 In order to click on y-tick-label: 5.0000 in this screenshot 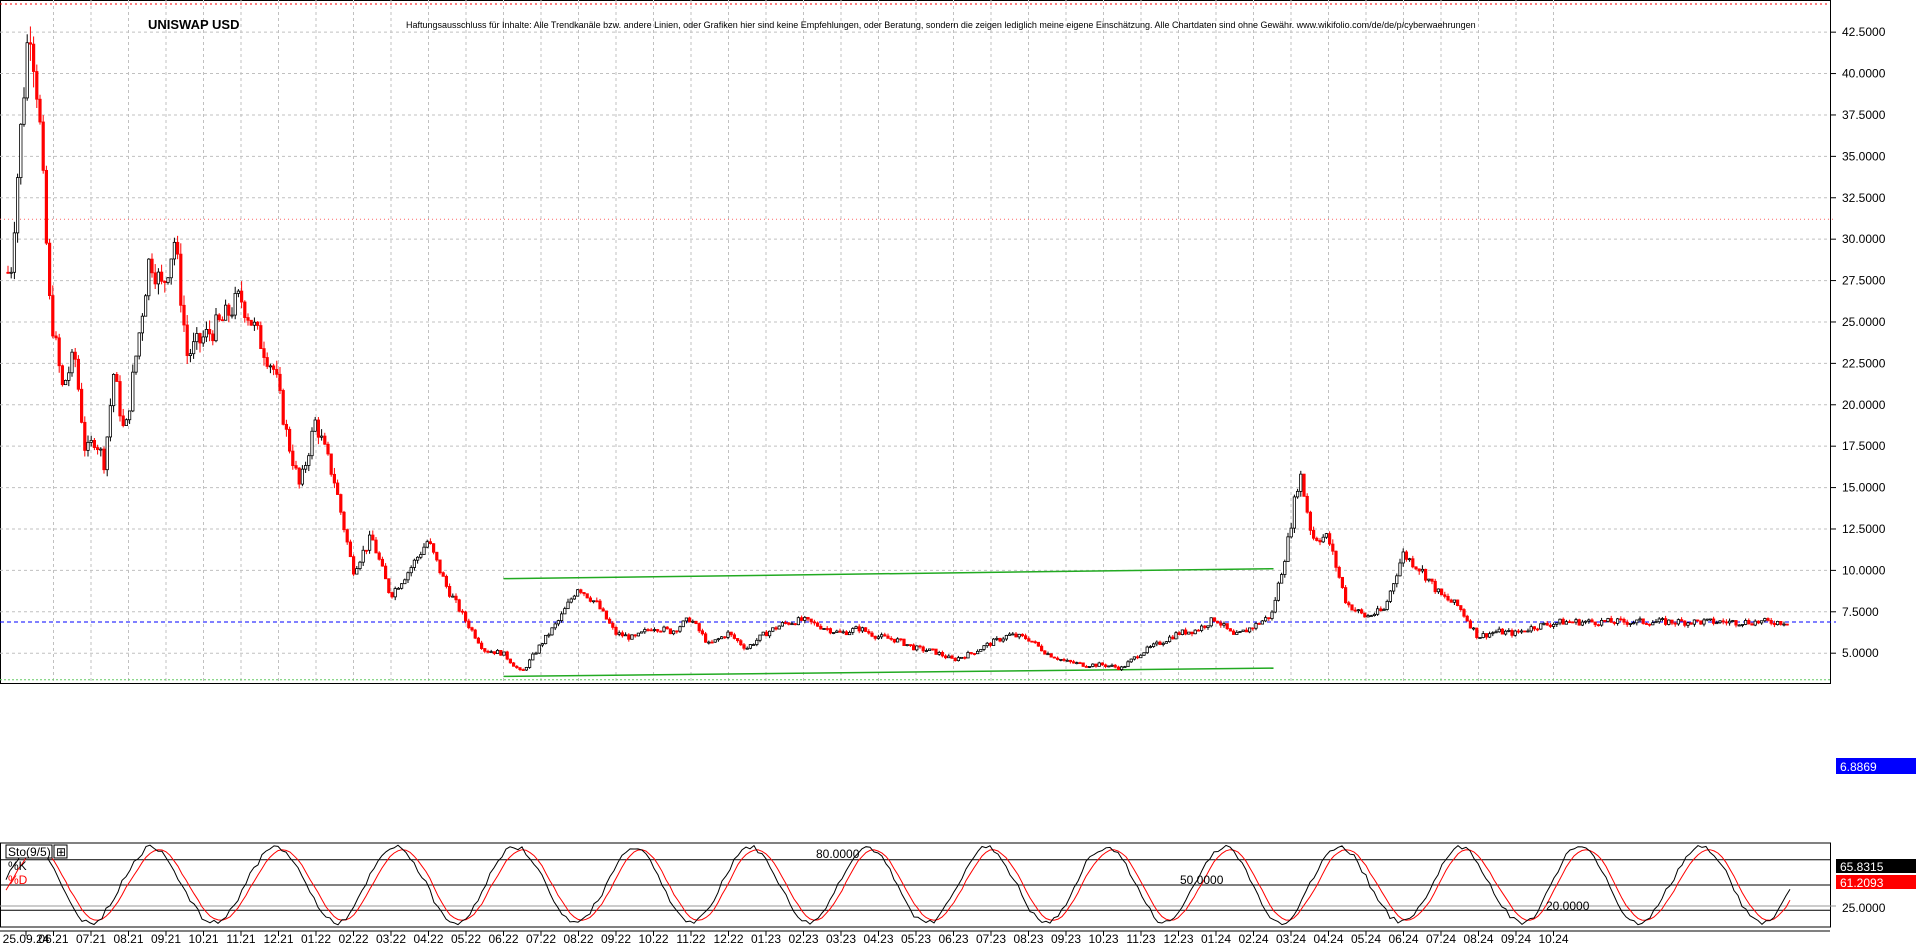, I will do `click(1860, 653)`.